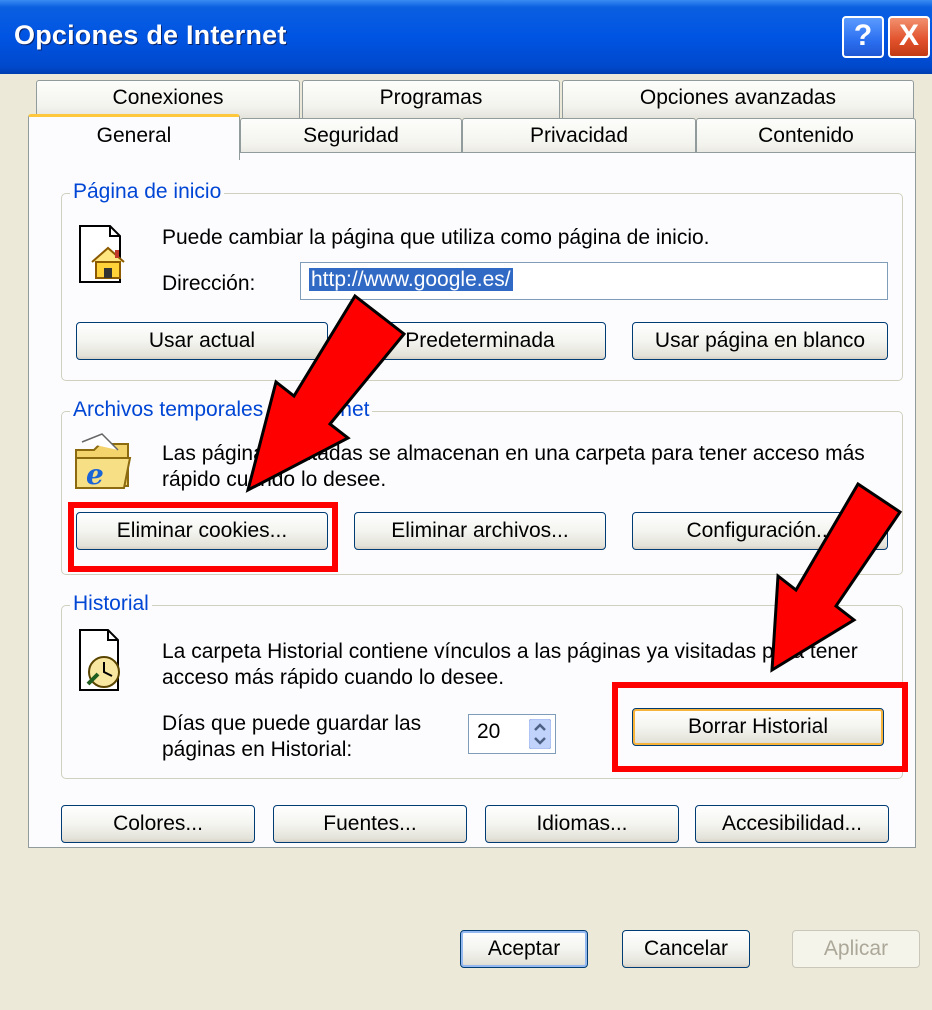 This screenshot has height=1010, width=932. I want to click on apply-button: Aplicar, so click(856, 949).